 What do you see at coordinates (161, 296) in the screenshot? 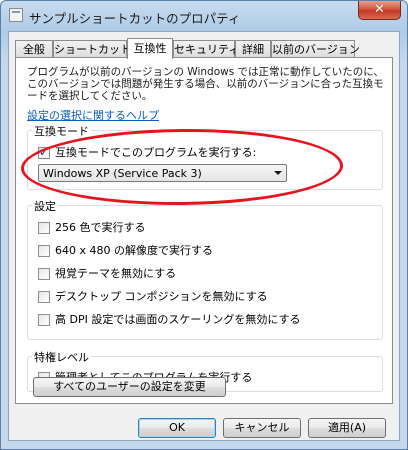
I see `setting-label: デスクトップ コンポジションを無効にする` at bounding box center [161, 296].